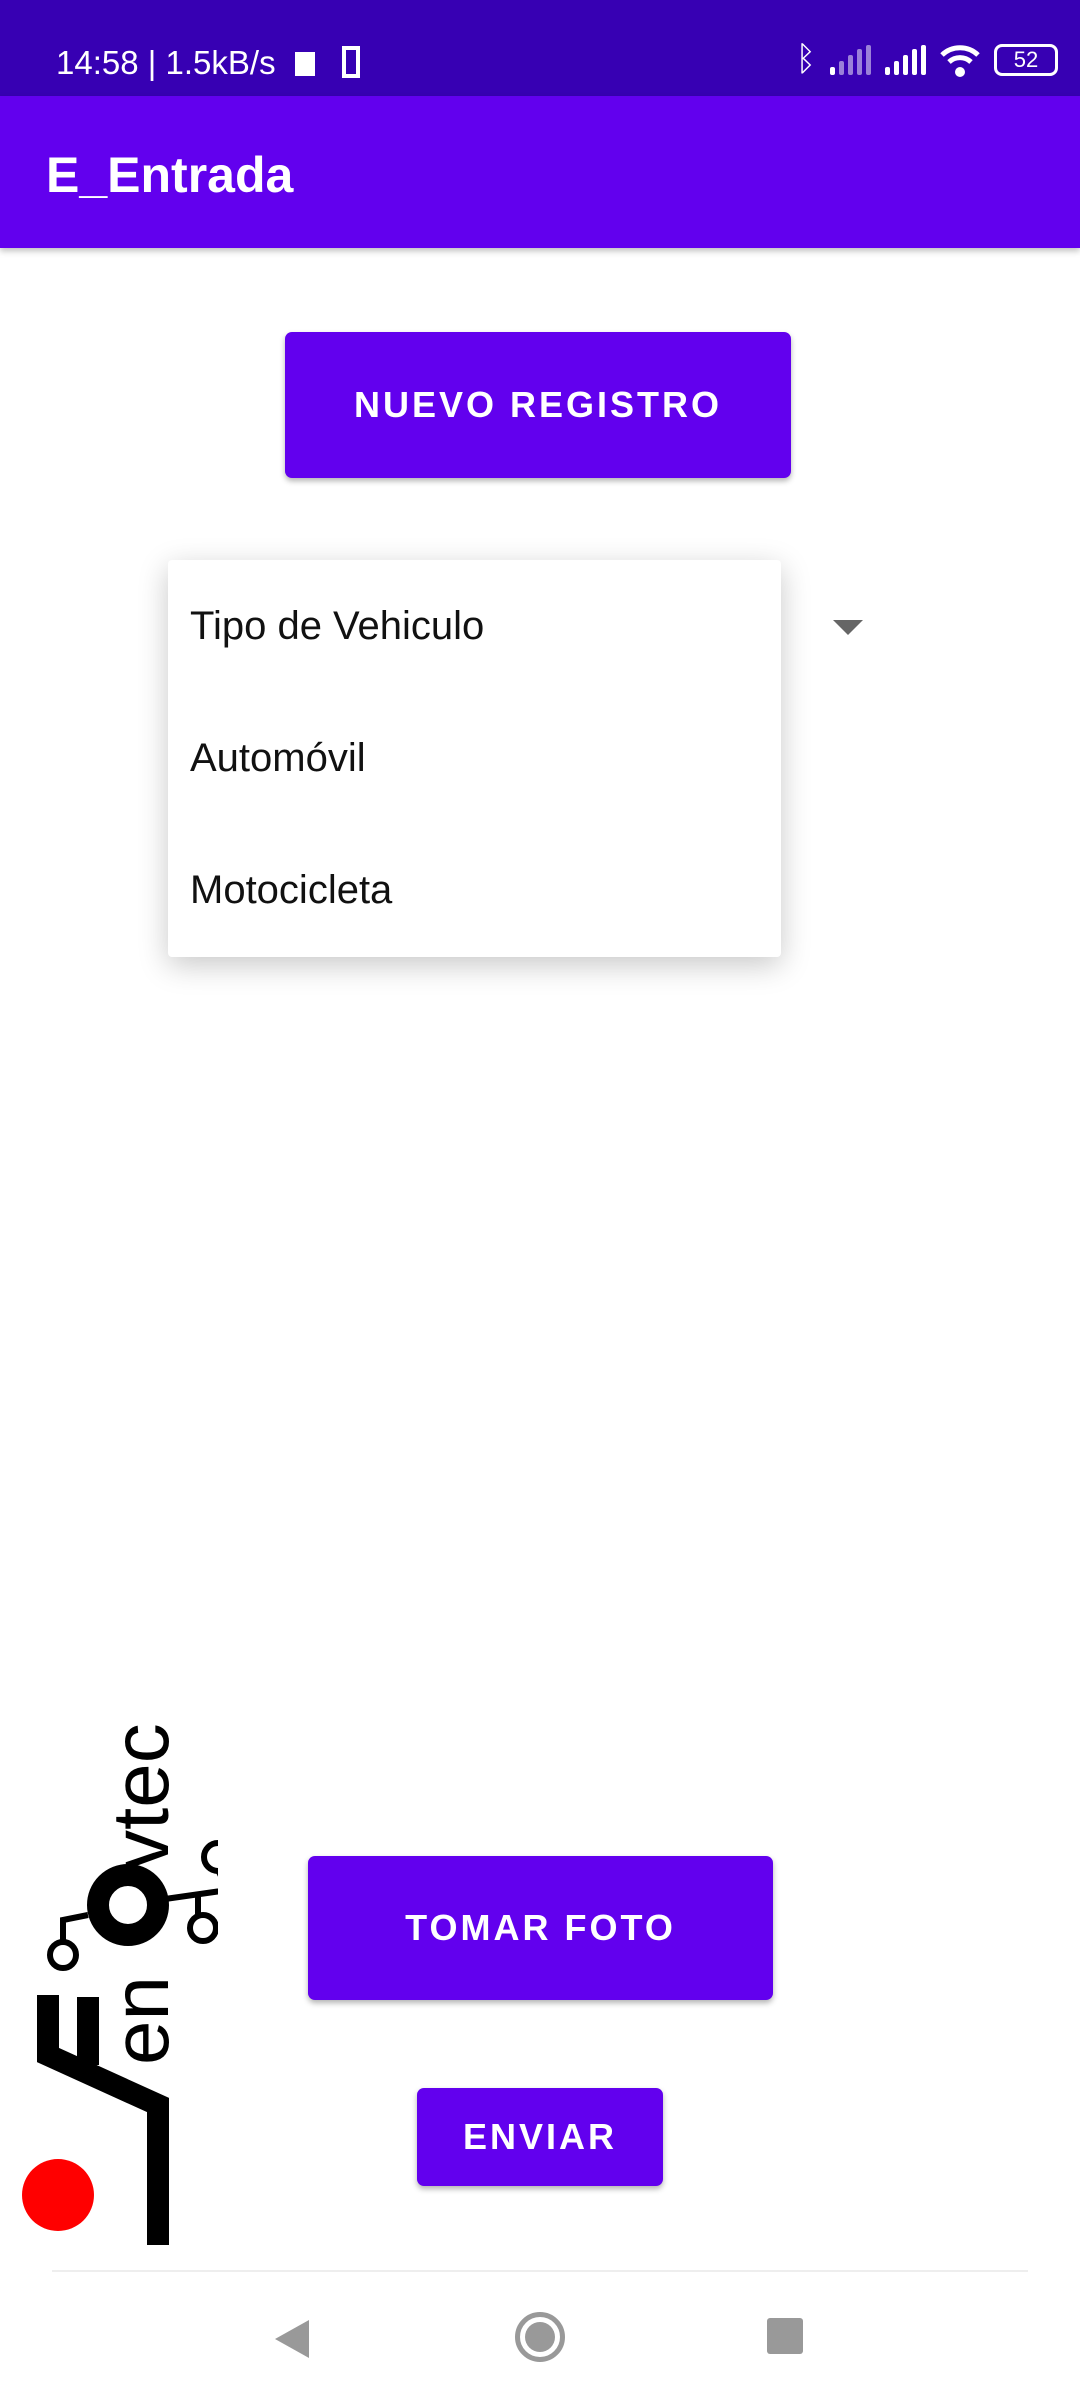 This screenshot has width=1080, height=2400. Describe the element at coordinates (140, 1796) in the screenshot. I see `svg-text: vtec` at that location.